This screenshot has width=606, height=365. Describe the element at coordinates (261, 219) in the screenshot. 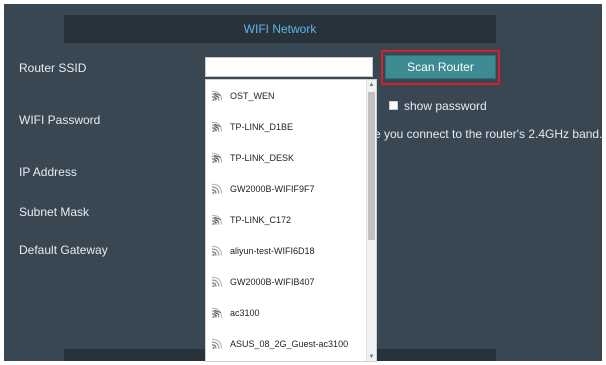

I see `ssid-option-label: TP-LINK_C172` at that location.